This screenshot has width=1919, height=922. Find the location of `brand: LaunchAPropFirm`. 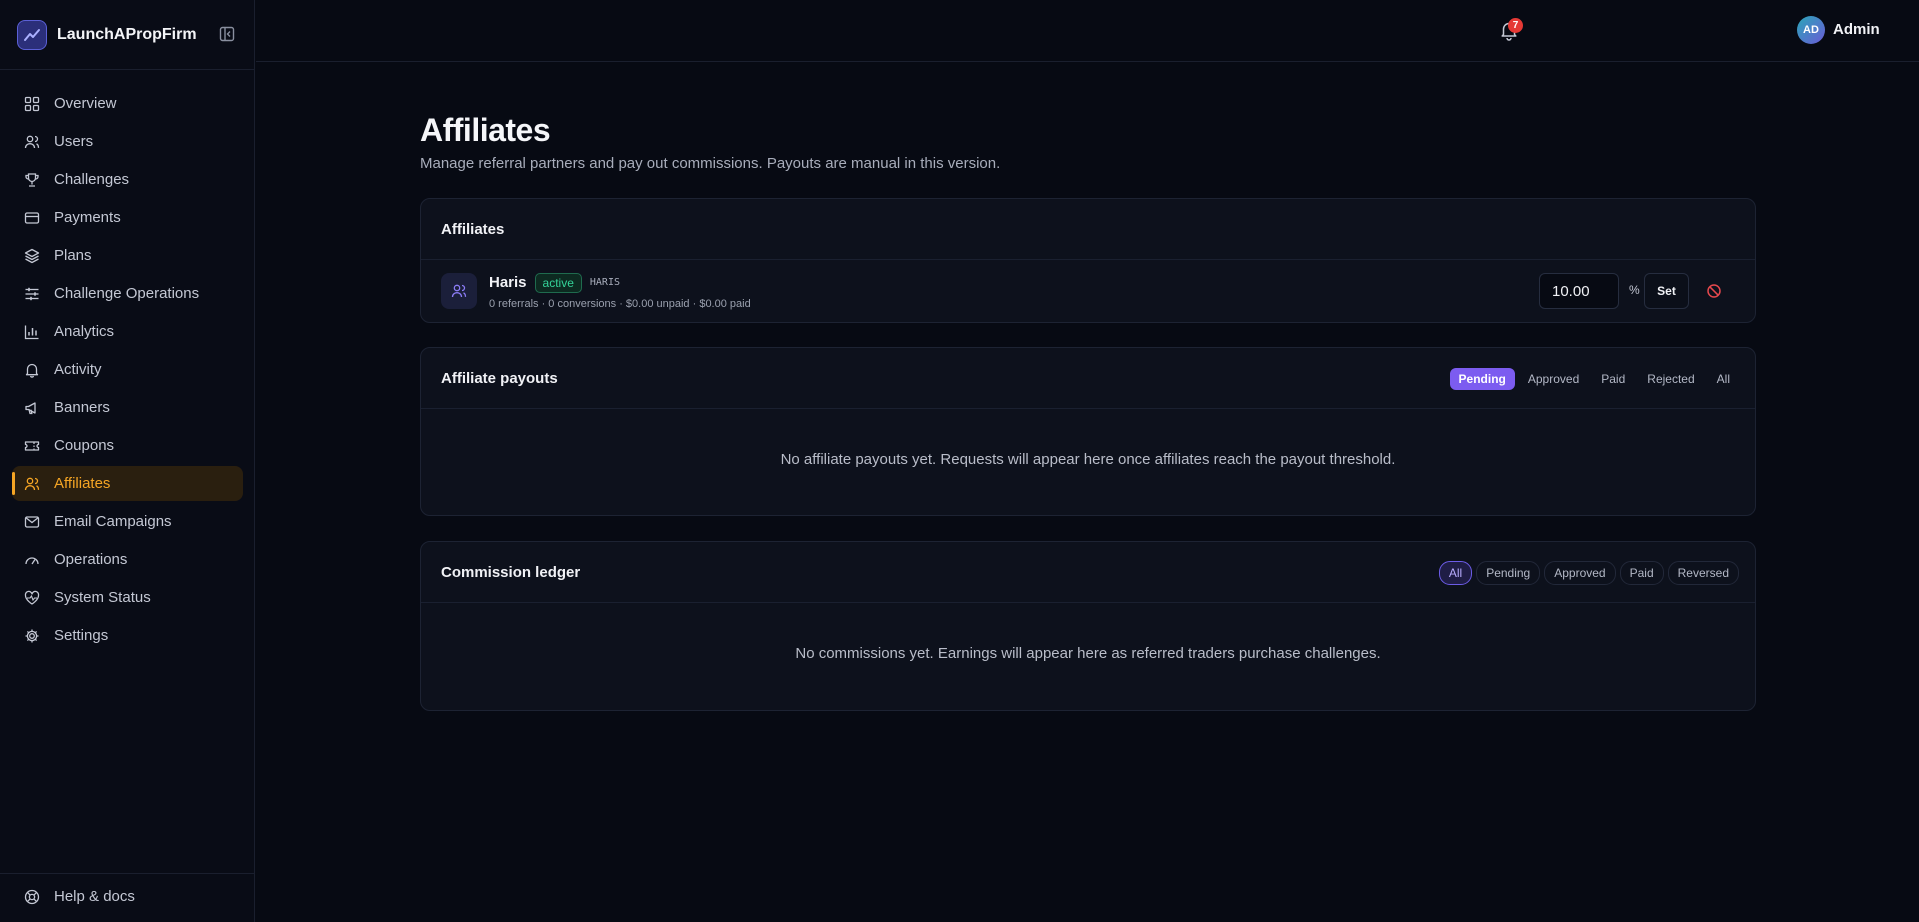

brand: LaunchAPropFirm is located at coordinates (127, 35).